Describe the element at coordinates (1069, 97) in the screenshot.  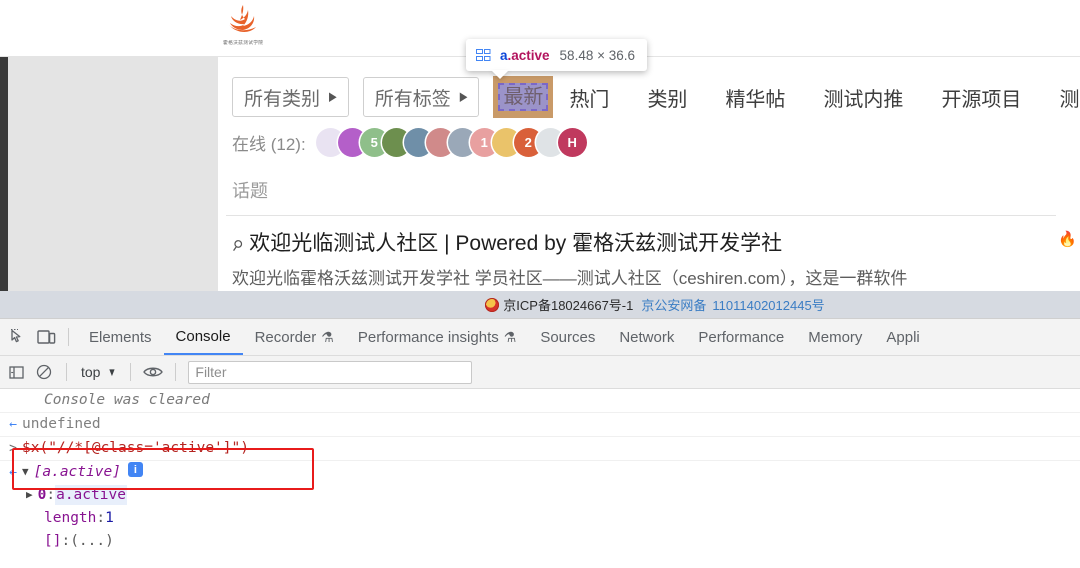
I see `nav-item-qa: 测试答疑` at that location.